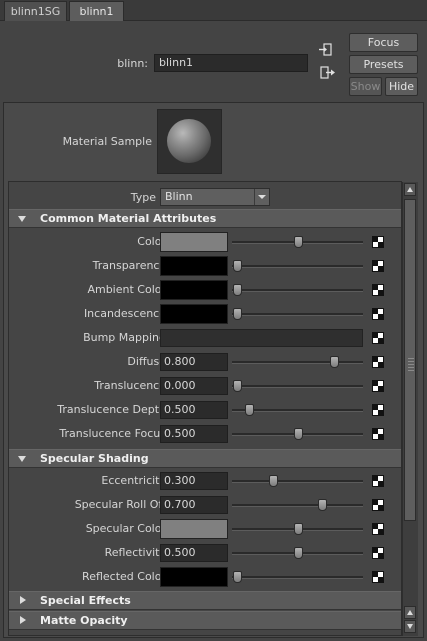 This screenshot has height=641, width=427. I want to click on attribute-label: Specular Roll Off, so click(120, 504).